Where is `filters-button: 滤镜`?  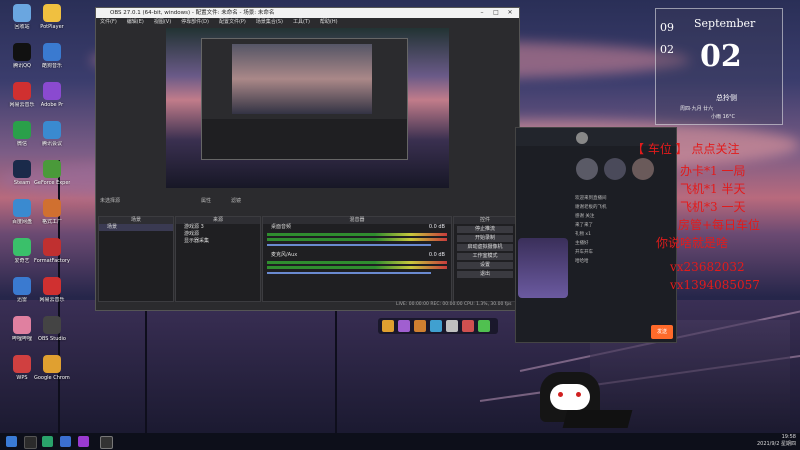 filters-button: 滤镜 is located at coordinates (236, 201).